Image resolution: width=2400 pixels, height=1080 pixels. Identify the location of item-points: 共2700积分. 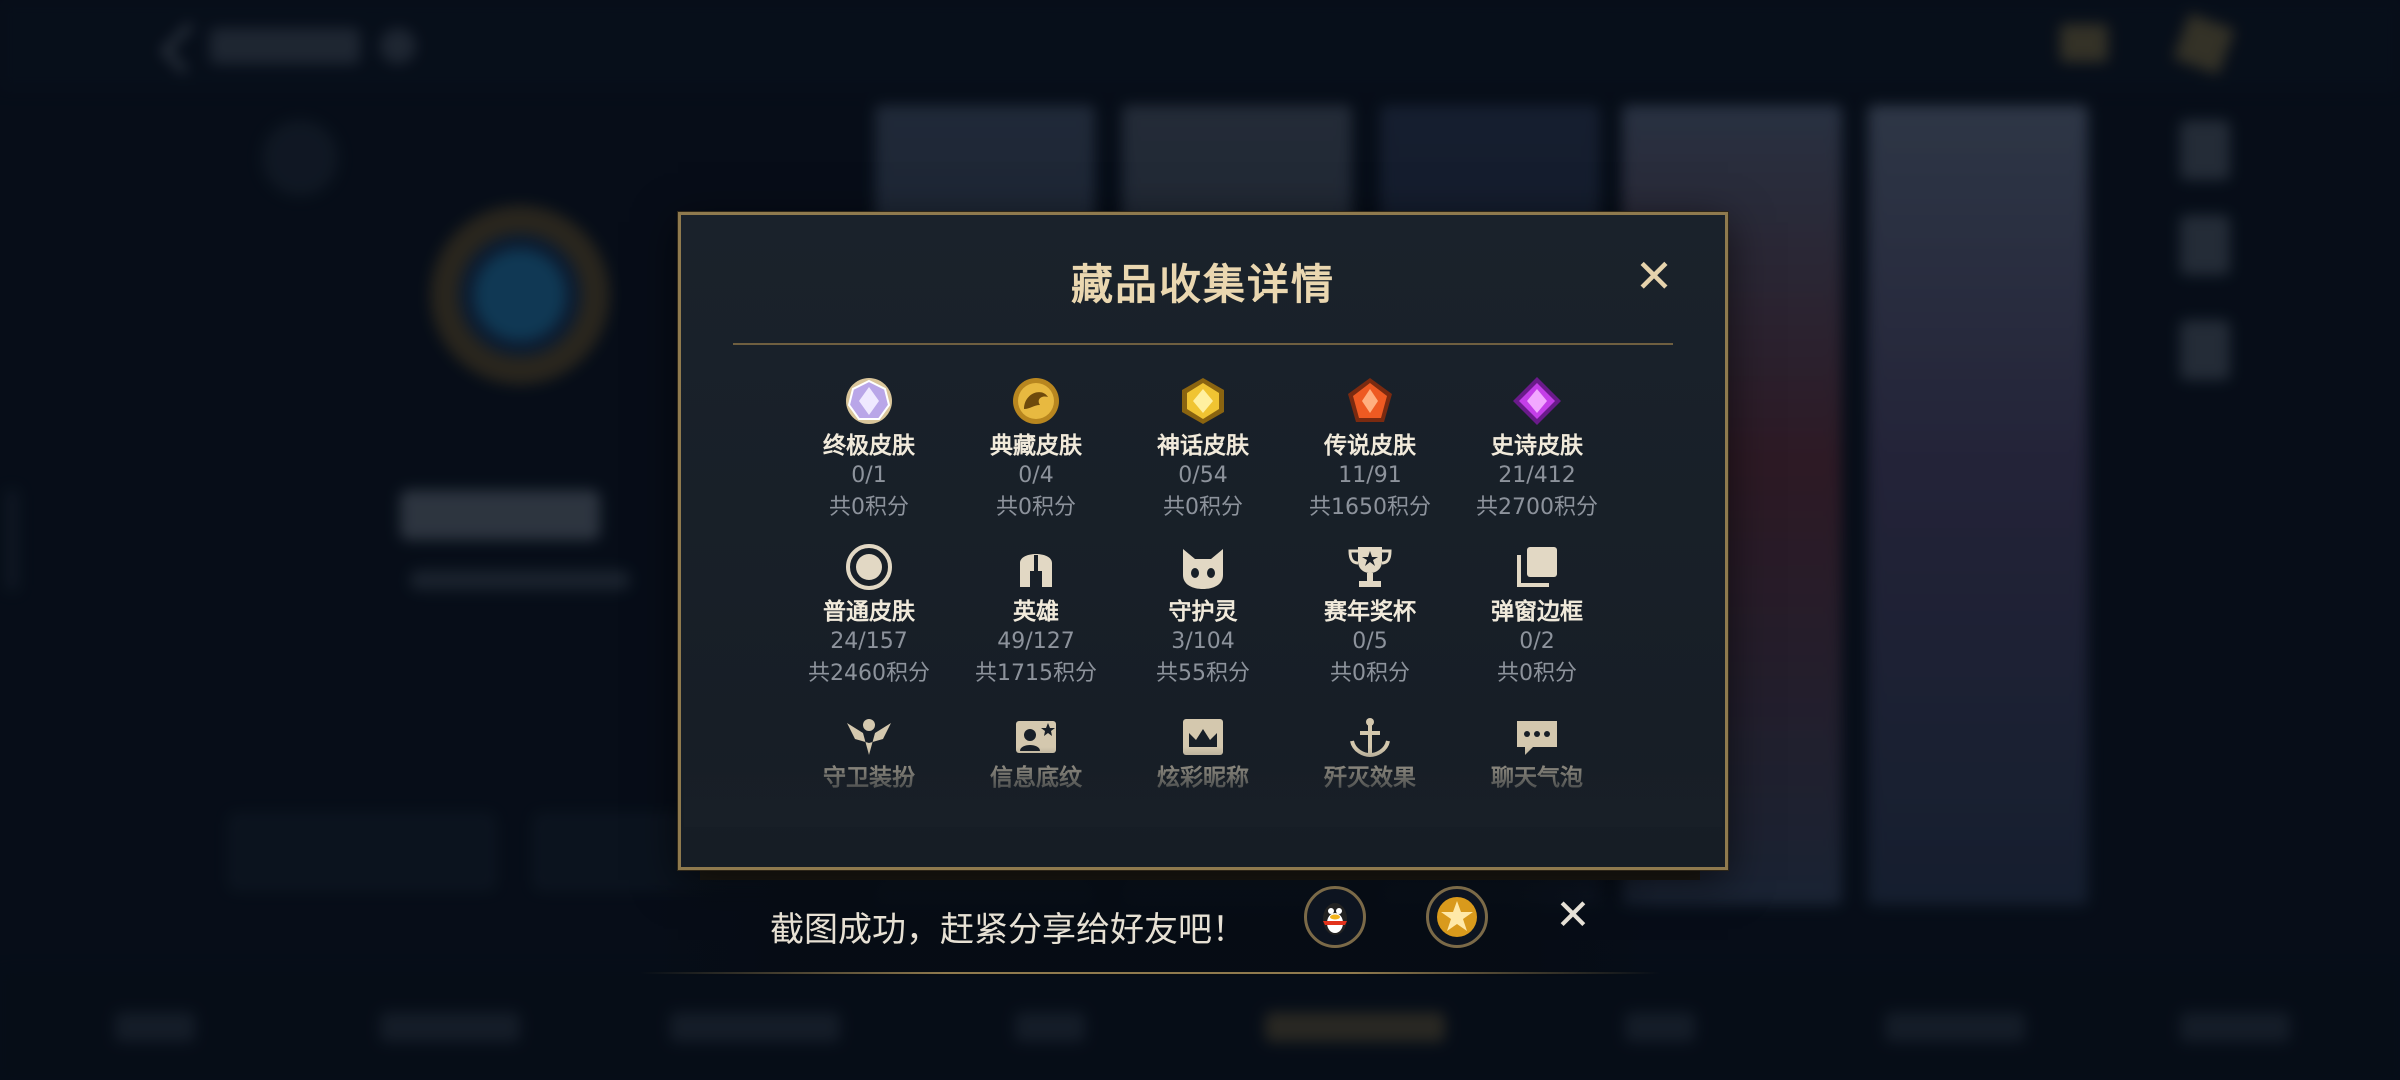
(1537, 507).